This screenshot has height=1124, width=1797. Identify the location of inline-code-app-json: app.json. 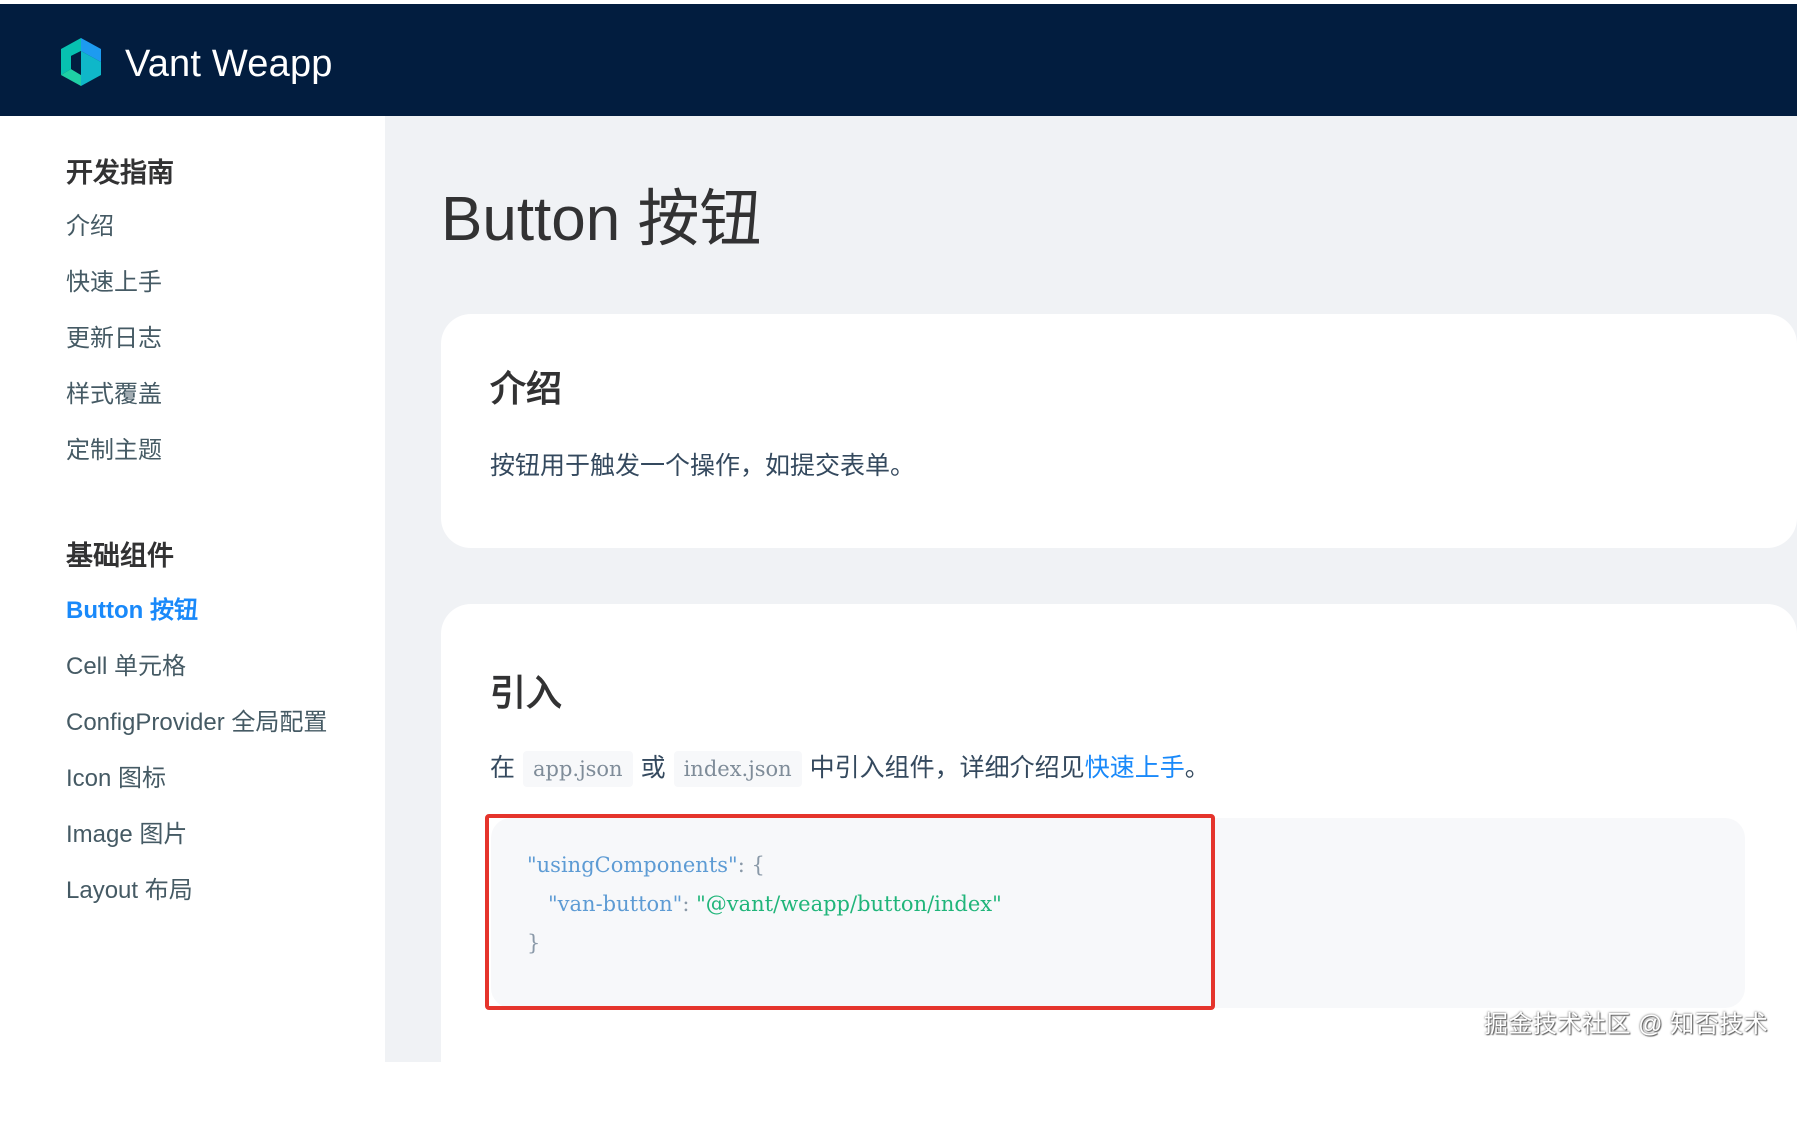
(578, 769).